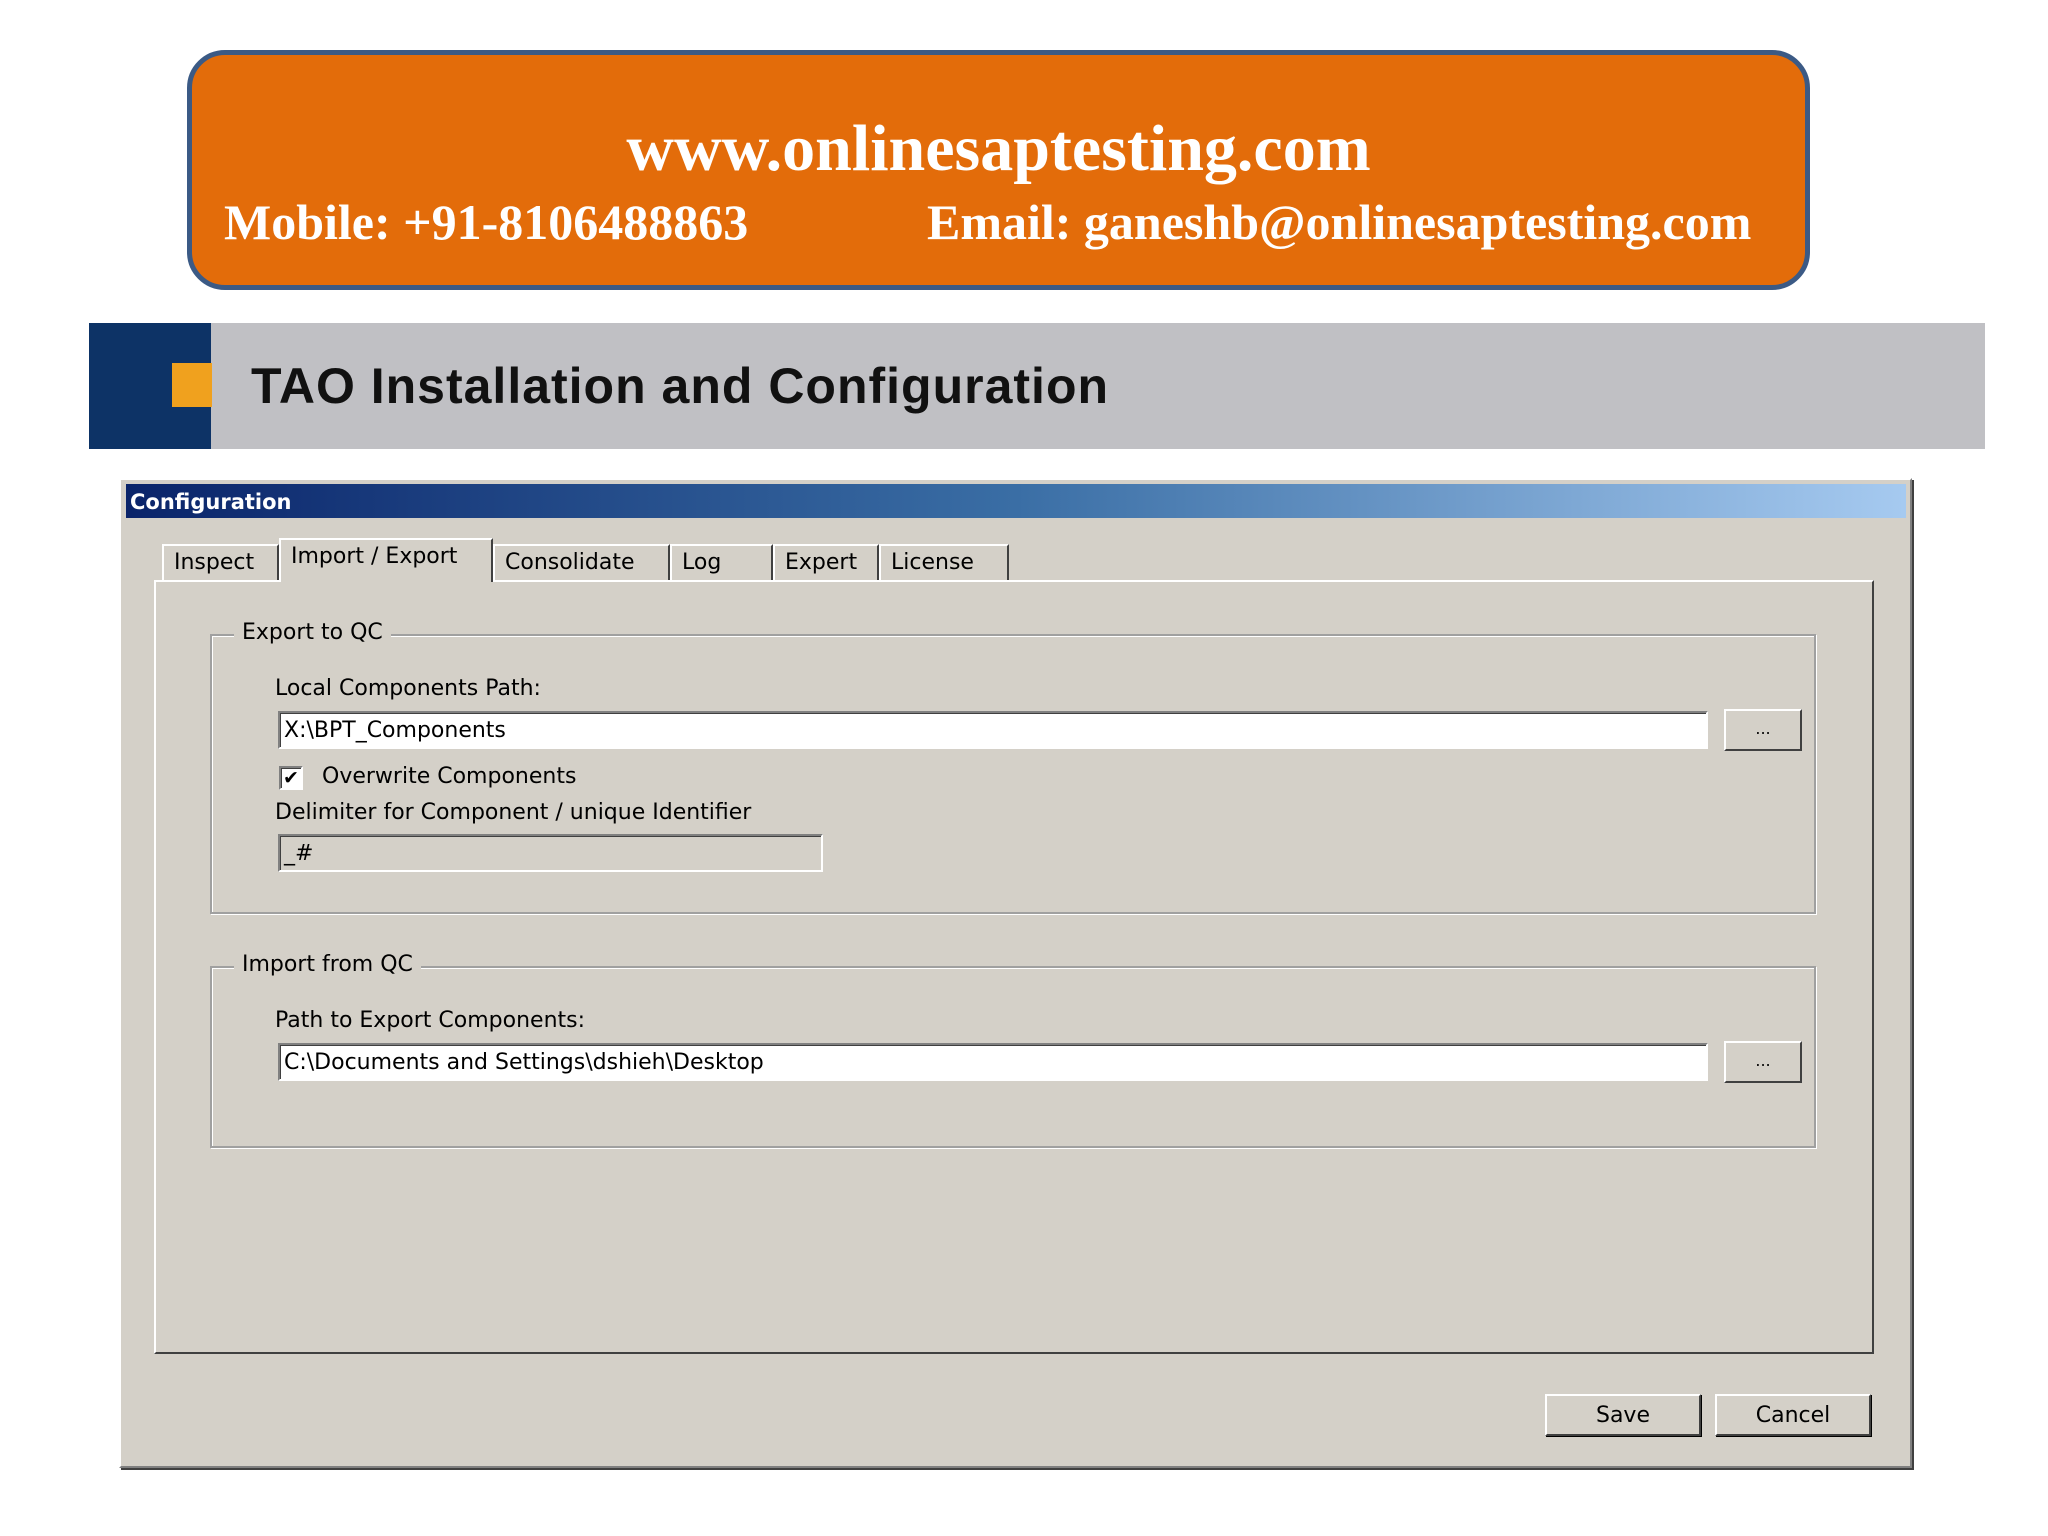 This screenshot has height=1536, width=2048. Describe the element at coordinates (581, 562) in the screenshot. I see `tab-consolidate: Consolidate` at that location.